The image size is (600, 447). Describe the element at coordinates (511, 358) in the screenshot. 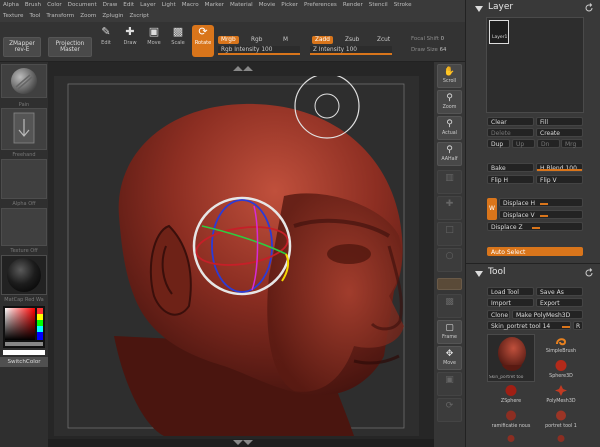

I see `current-tool-thumbnail: Skin_portret too` at that location.